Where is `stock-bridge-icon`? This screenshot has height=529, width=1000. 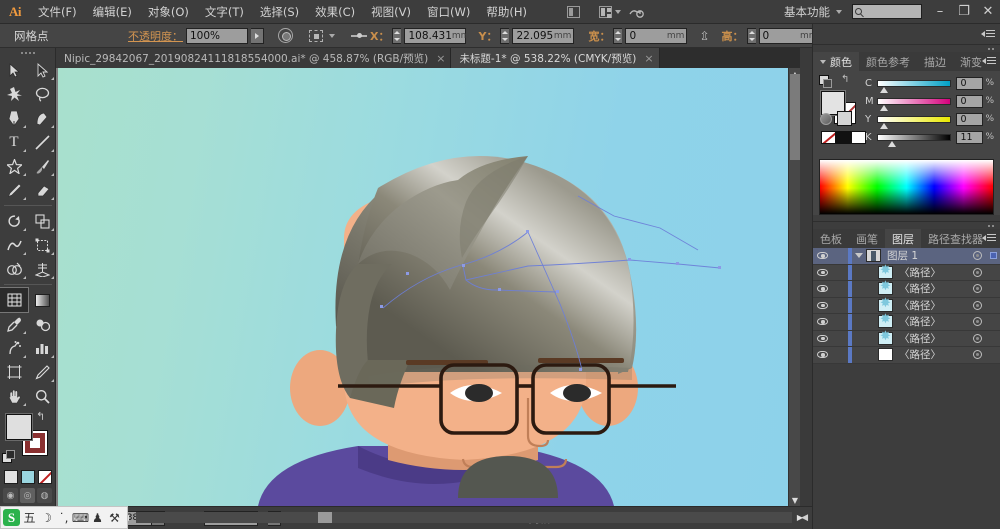
stock-bridge-icon is located at coordinates (636, 12).